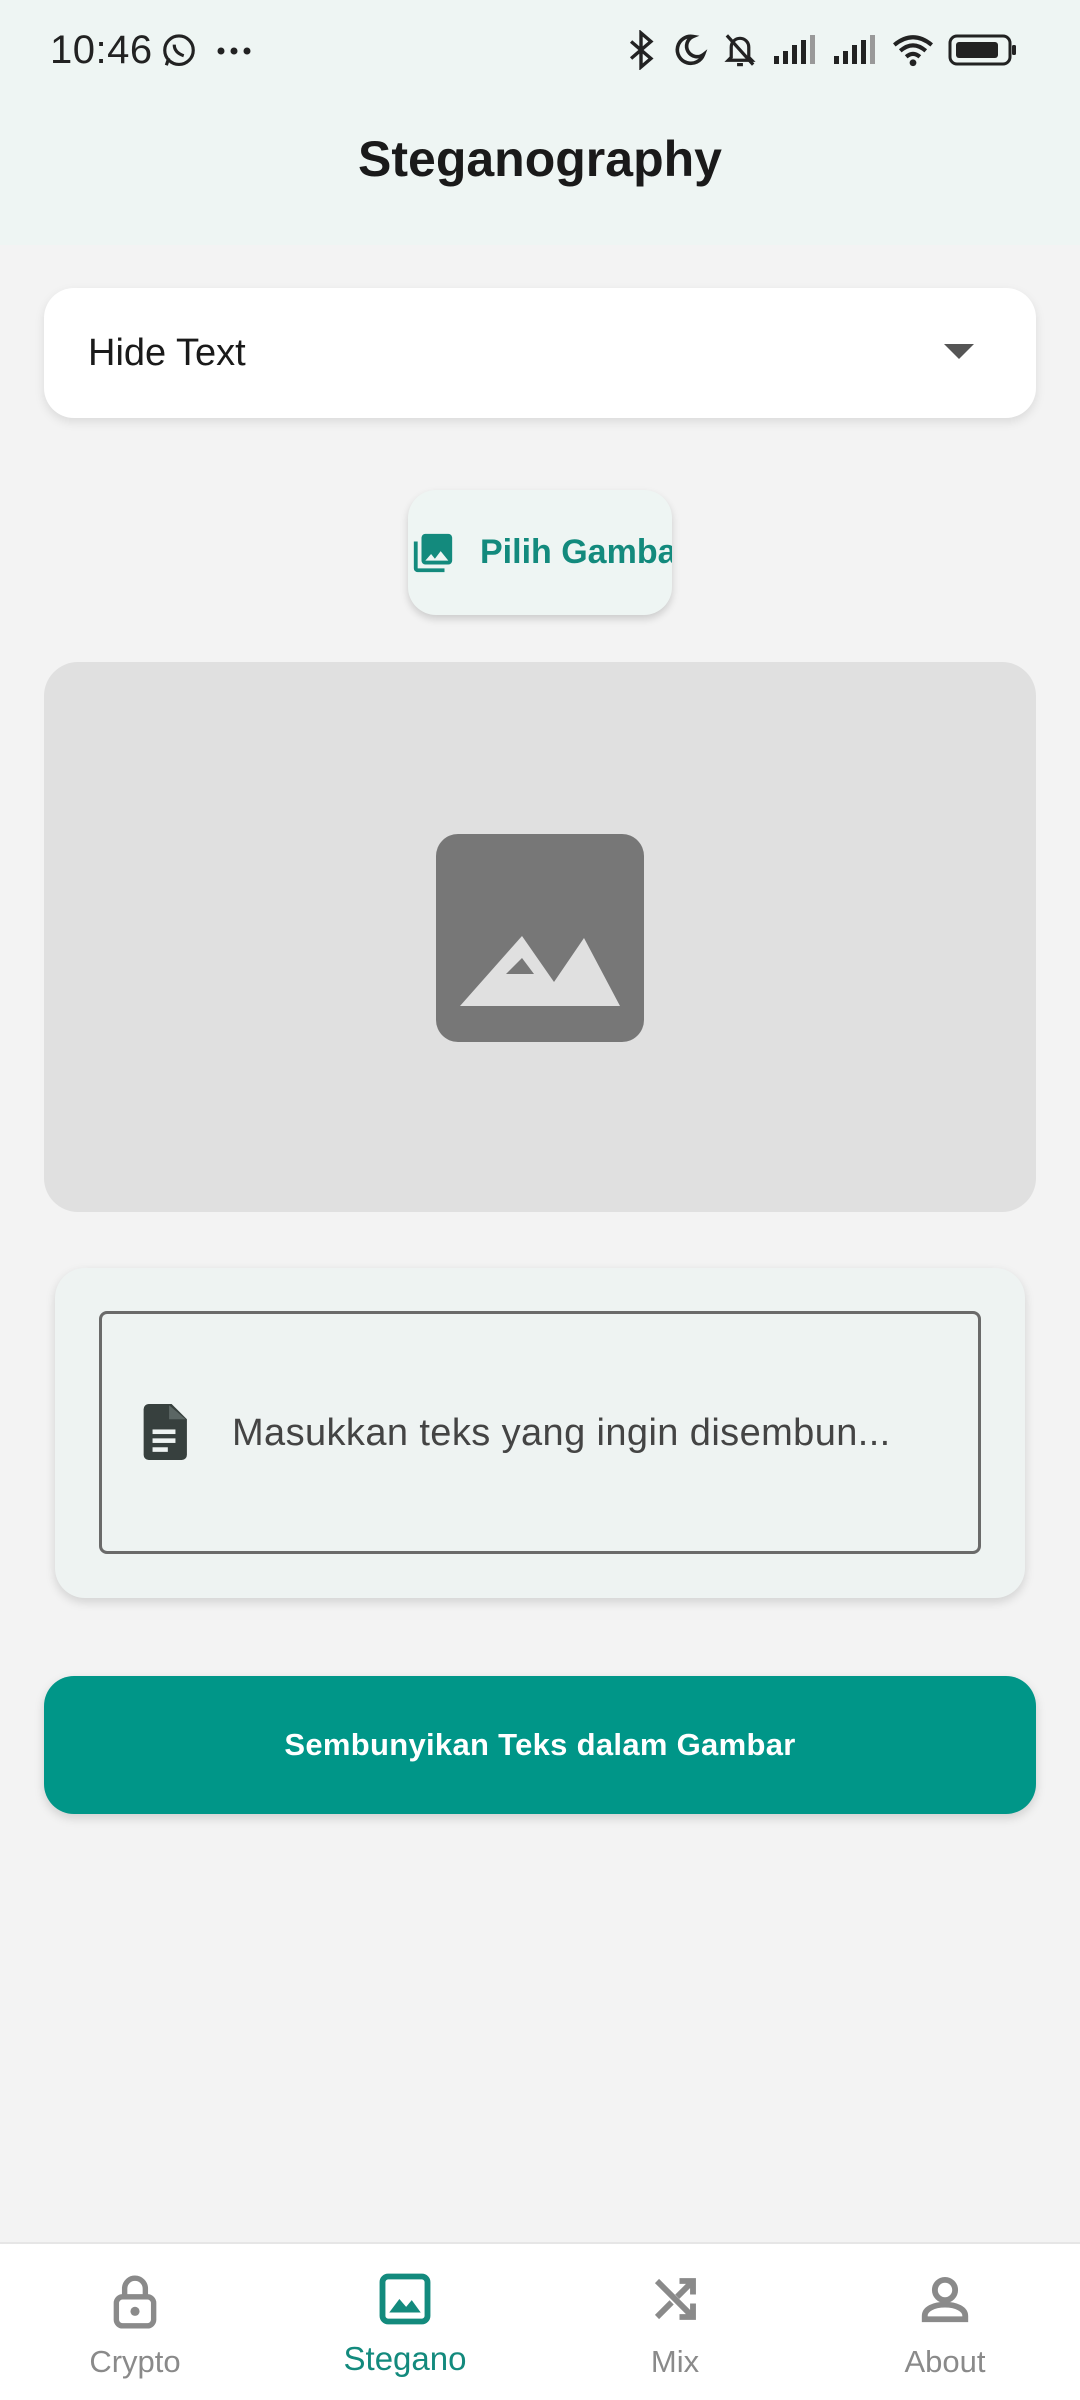 The height and width of the screenshot is (2400, 1080). What do you see at coordinates (101, 50) in the screenshot?
I see `status-time: 10:46` at bounding box center [101, 50].